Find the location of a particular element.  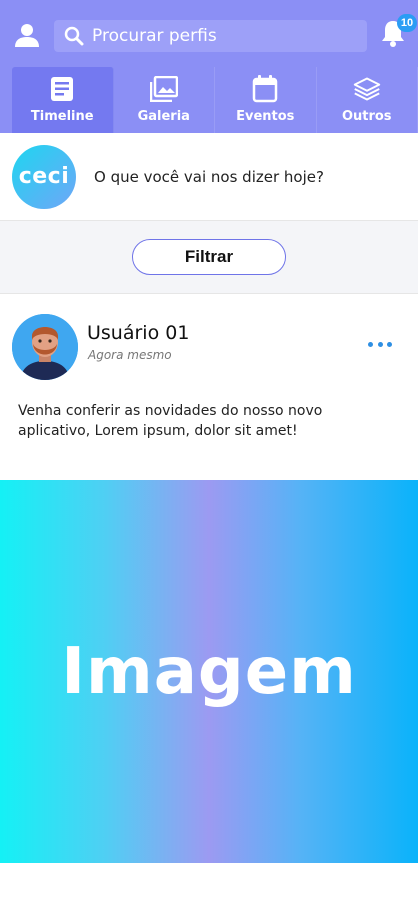

post-username: Usuário 01 is located at coordinates (138, 333).